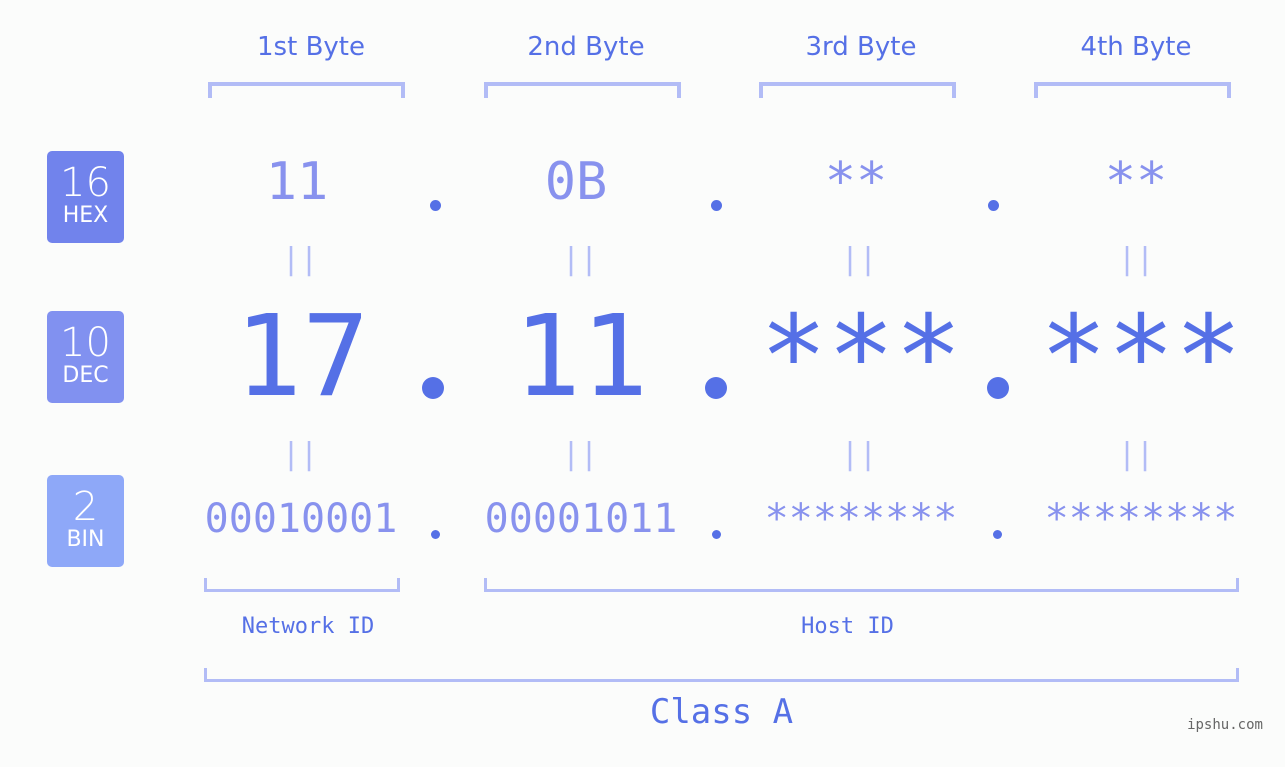  Describe the element at coordinates (300, 259) in the screenshot. I see `equals-hex-dec-1: ||` at that location.